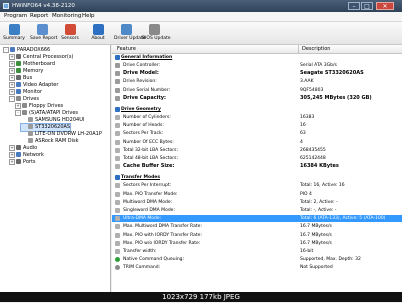 The image size is (402, 303). I want to click on audio-icon, so click(18, 147).